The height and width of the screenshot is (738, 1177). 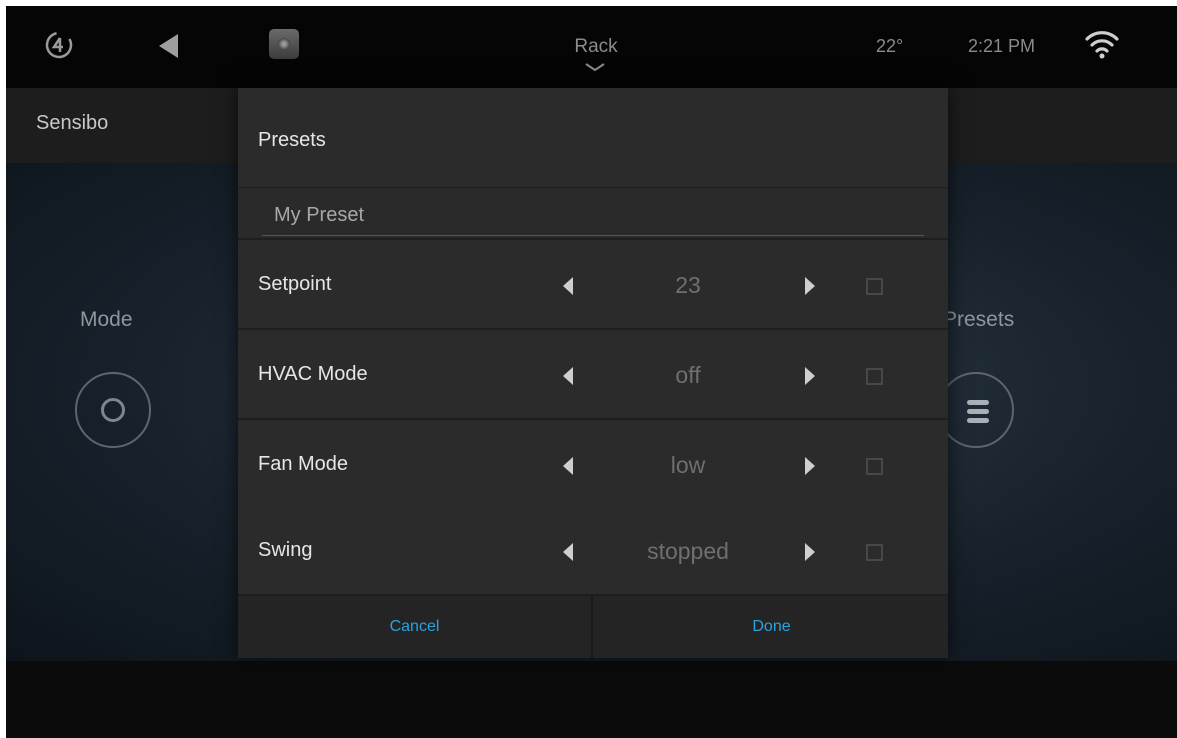 I want to click on setpoint-row: Setpoint 23, so click(x=593, y=286).